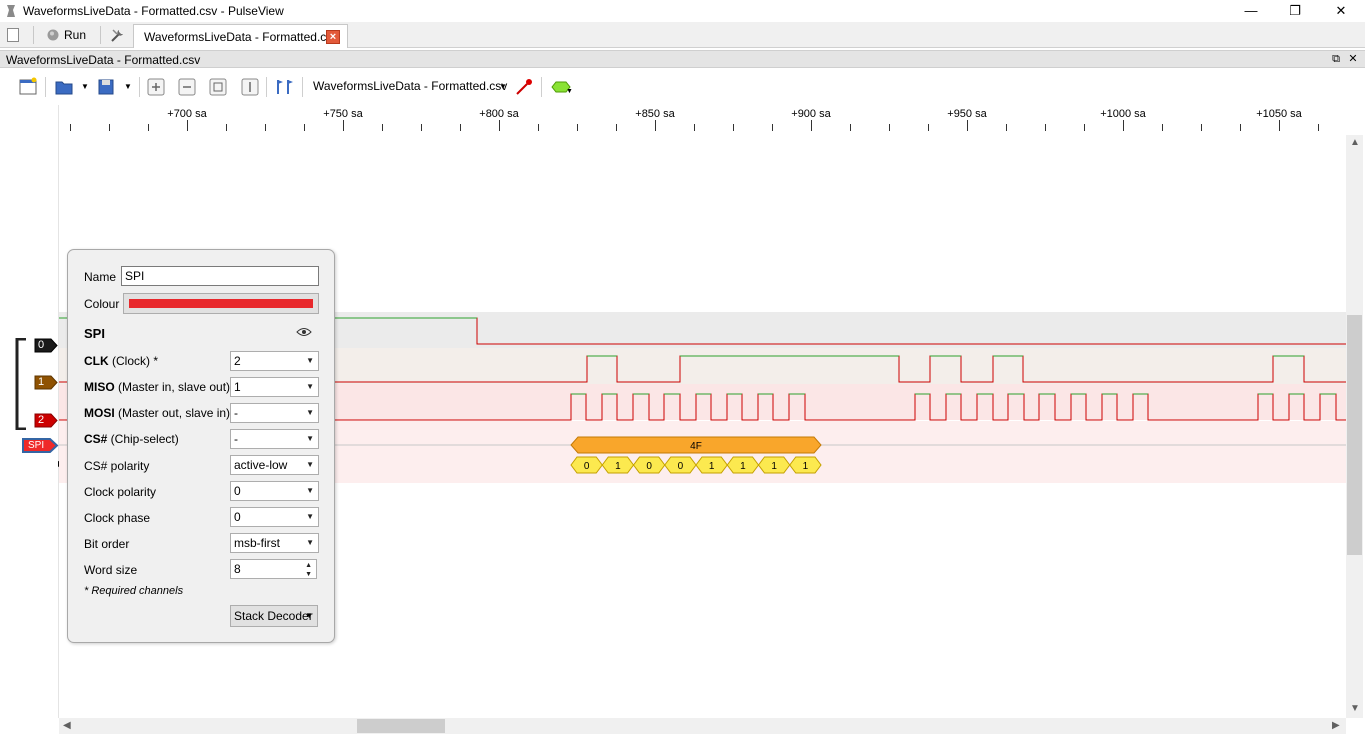 Image resolution: width=1365 pixels, height=736 pixels. What do you see at coordinates (333, 37) in the screenshot?
I see `close-tab-icon: ×` at bounding box center [333, 37].